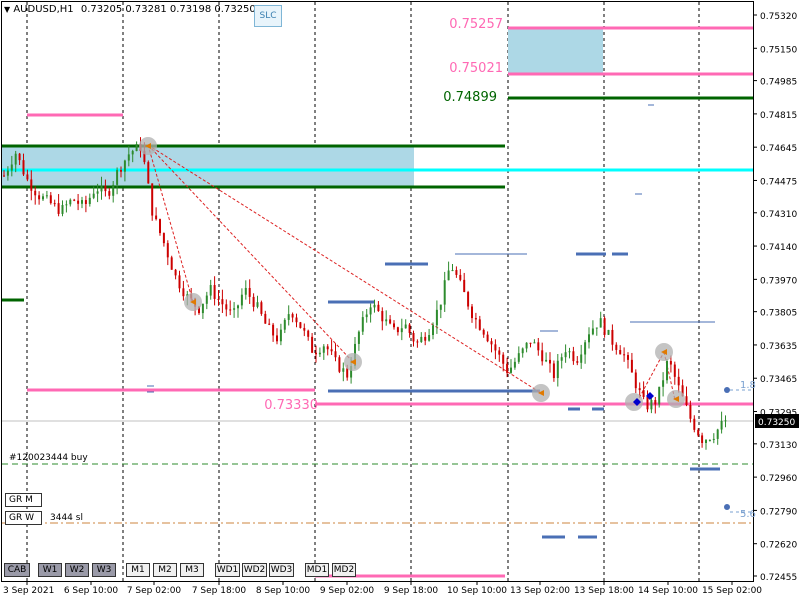 The image size is (800, 600). Describe the element at coordinates (192, 570) in the screenshot. I see `m3-button: M3` at that location.